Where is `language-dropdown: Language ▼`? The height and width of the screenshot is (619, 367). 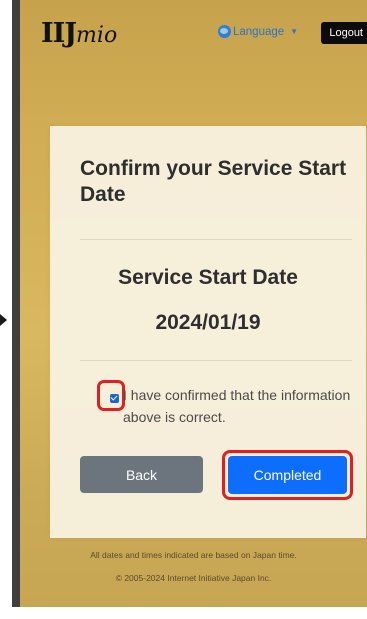
language-dropdown: Language ▼ is located at coordinates (258, 31).